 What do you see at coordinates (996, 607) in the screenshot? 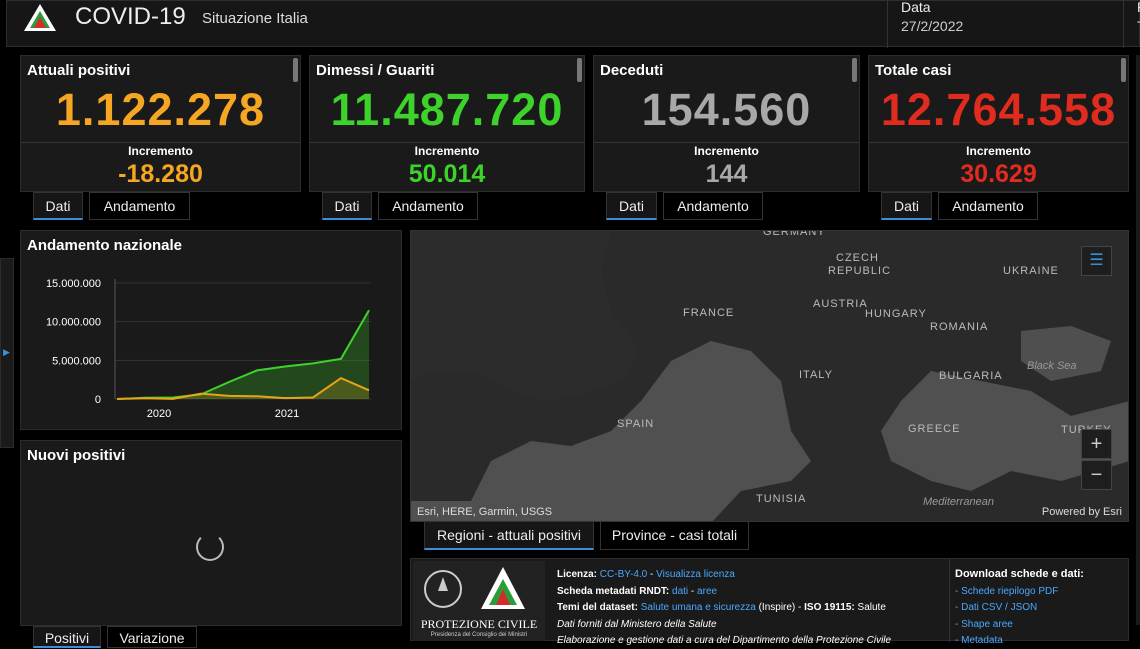
I see `download-csv-link: - Dati CSV / JSON` at bounding box center [996, 607].